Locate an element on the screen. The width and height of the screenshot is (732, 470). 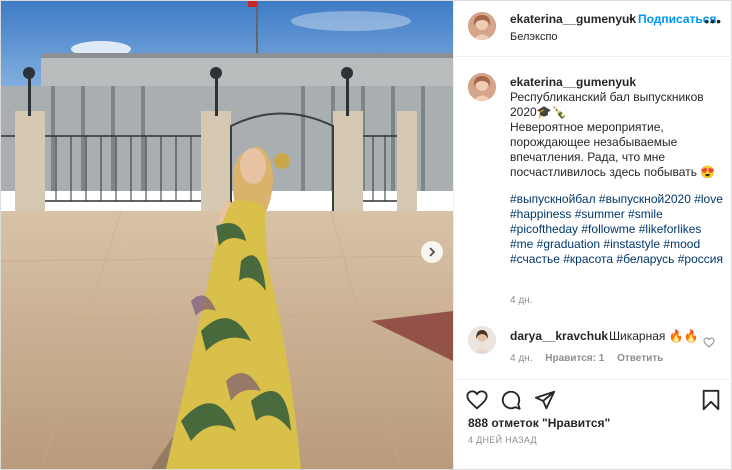
action-bar is located at coordinates (593, 399).